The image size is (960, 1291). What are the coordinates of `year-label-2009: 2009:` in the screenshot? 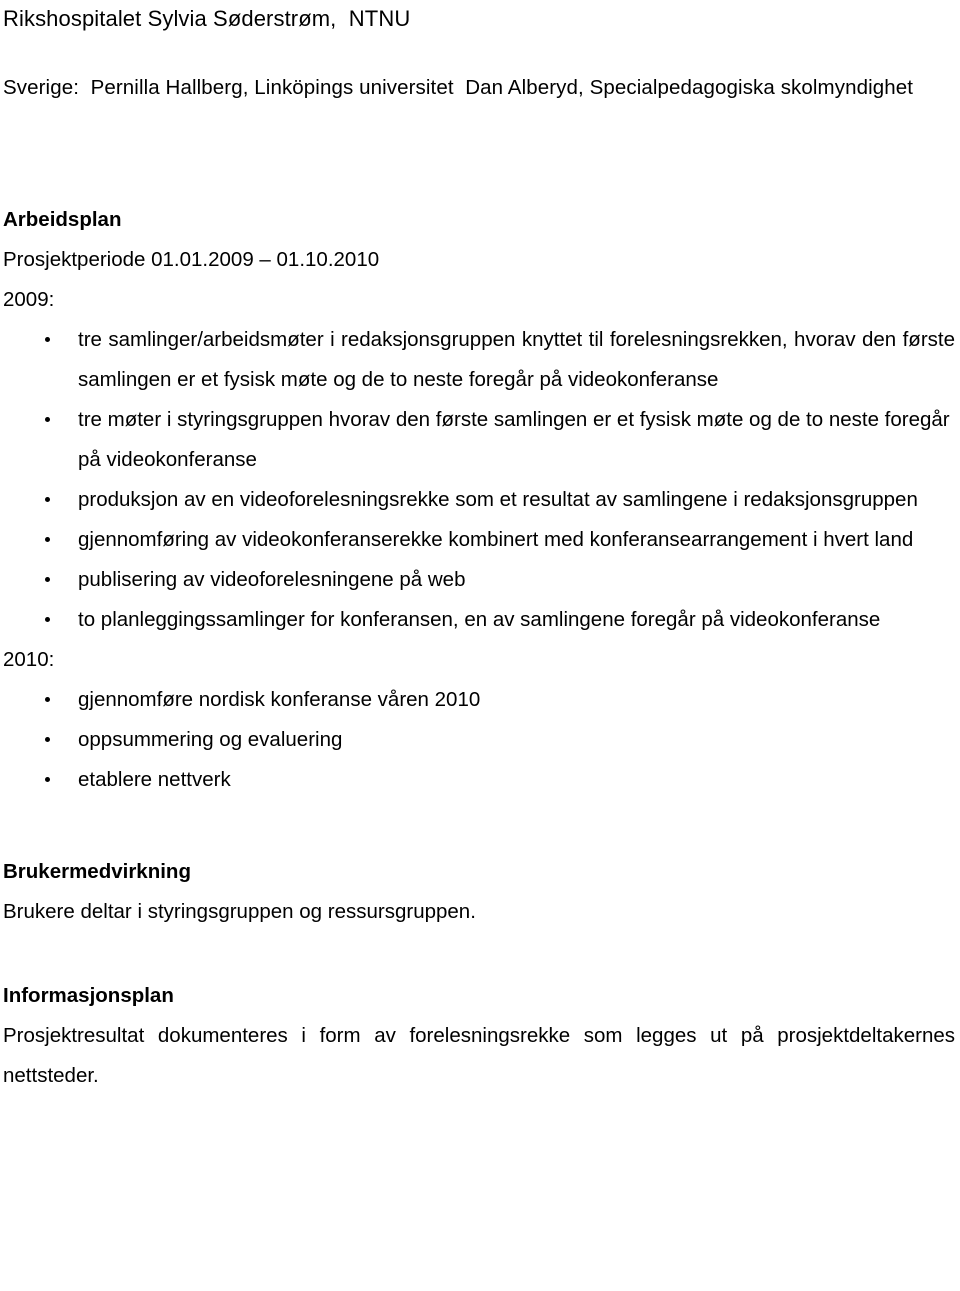 It's located at (29, 299).